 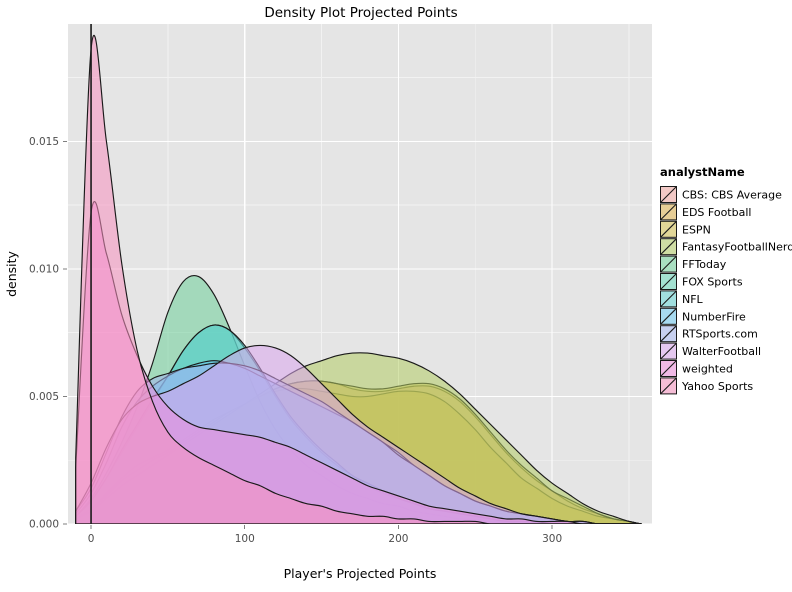 I want to click on legend-item-weighted: weighted, so click(x=696, y=368).